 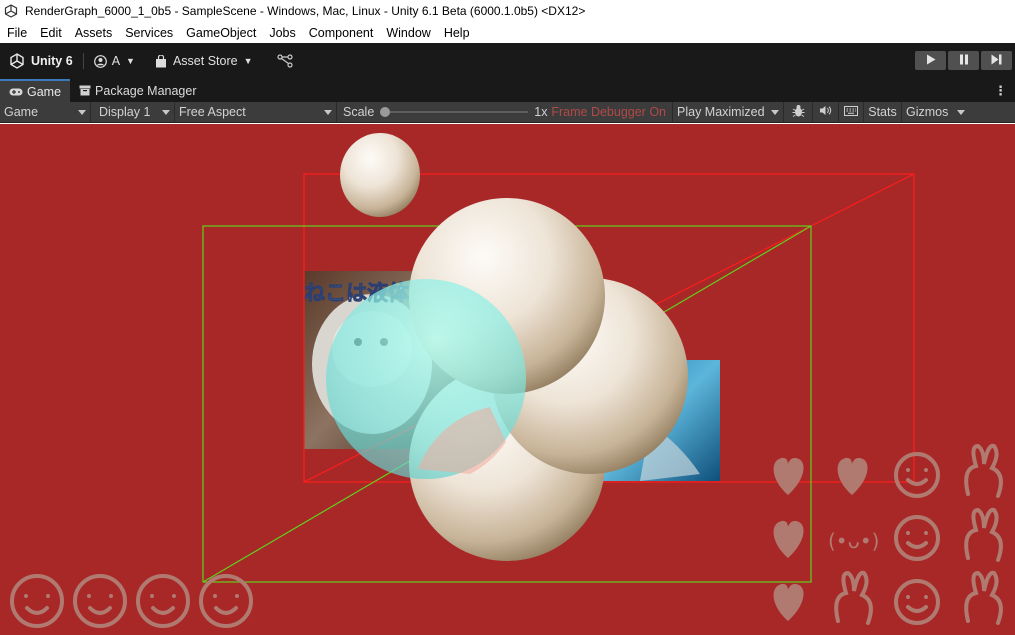 I want to click on more-options-icon: ⋮, so click(x=1000, y=91).